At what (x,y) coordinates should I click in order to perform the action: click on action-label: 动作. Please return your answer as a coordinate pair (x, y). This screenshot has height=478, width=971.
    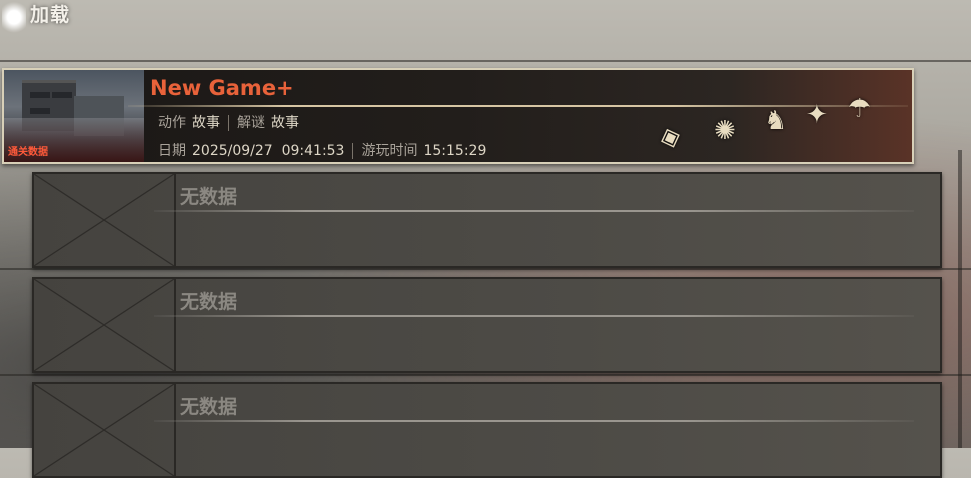
    Looking at the image, I should click on (172, 123).